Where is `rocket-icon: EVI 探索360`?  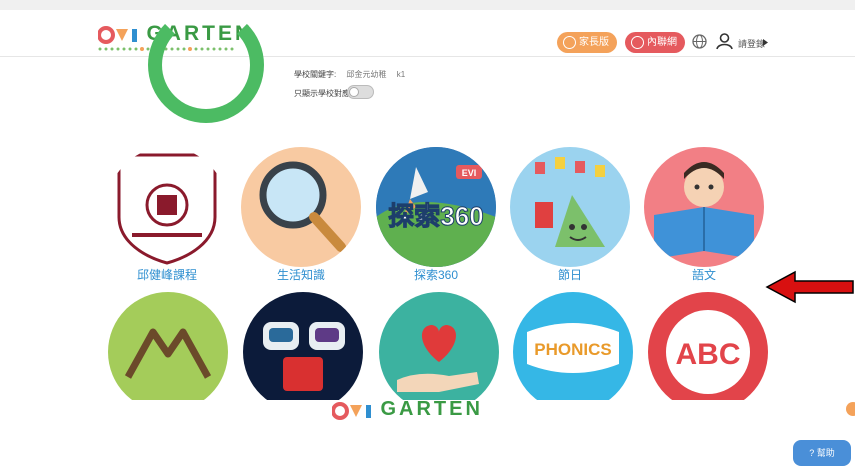
rocket-icon: EVI 探索360 is located at coordinates (436, 207).